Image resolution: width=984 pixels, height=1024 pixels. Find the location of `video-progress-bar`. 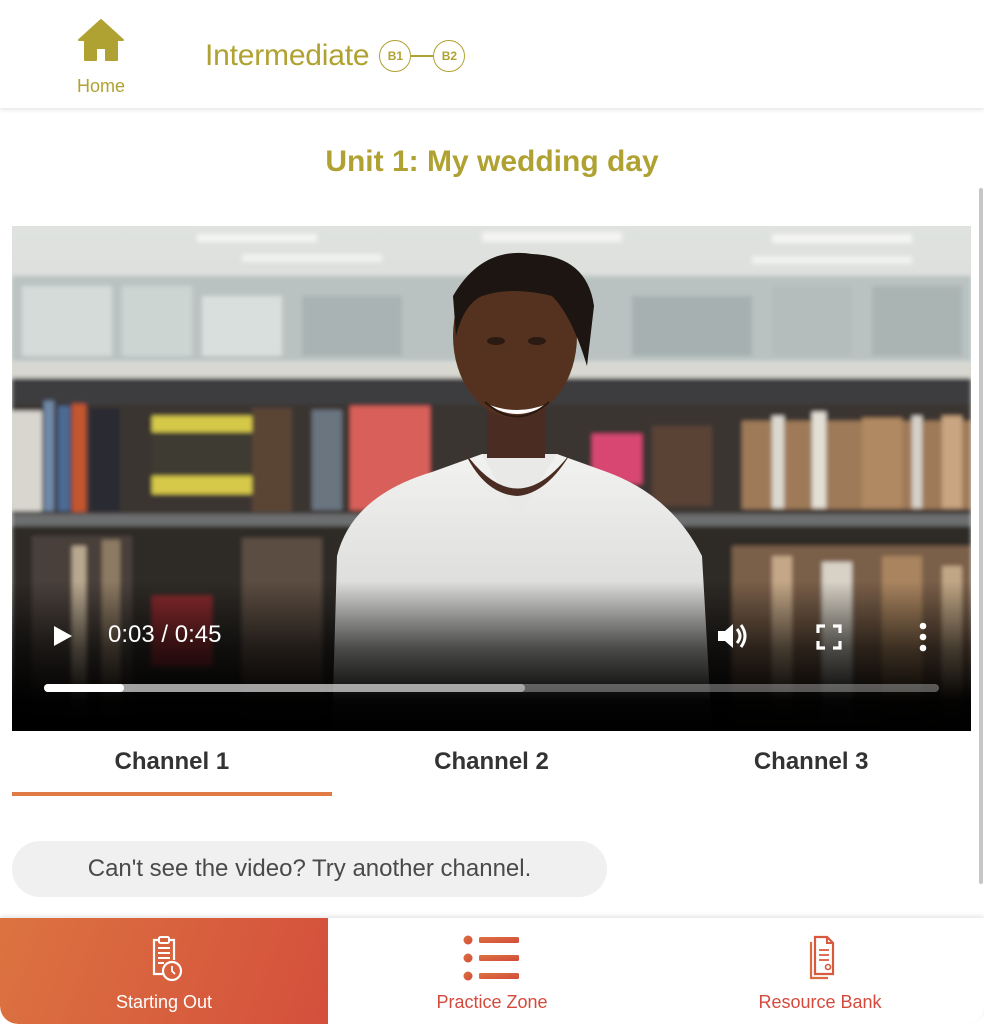

video-progress-bar is located at coordinates (491, 688).